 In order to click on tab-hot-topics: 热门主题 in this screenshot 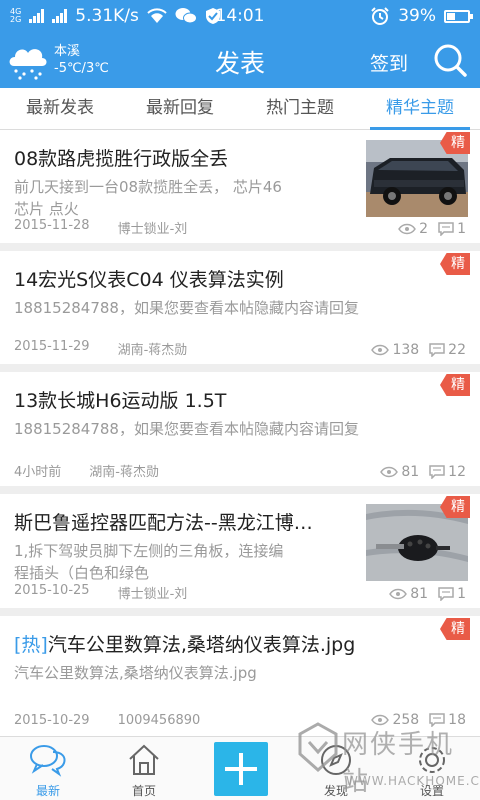, I will do `click(300, 108)`.